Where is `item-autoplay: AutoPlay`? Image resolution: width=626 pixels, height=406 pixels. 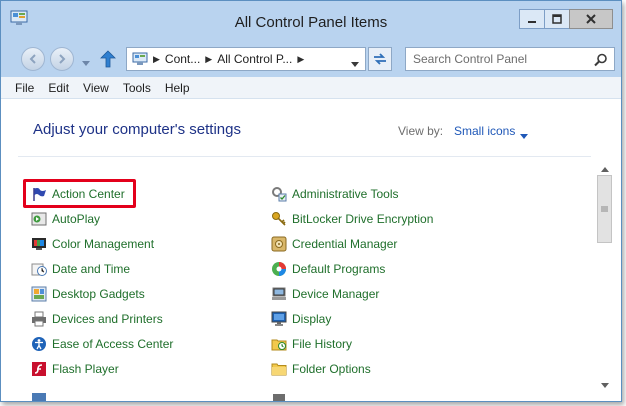
item-autoplay: AutoPlay is located at coordinates (65, 219).